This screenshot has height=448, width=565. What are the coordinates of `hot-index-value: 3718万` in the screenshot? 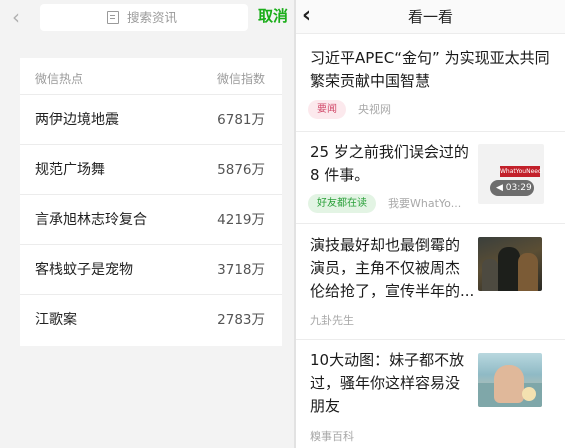 It's located at (241, 270).